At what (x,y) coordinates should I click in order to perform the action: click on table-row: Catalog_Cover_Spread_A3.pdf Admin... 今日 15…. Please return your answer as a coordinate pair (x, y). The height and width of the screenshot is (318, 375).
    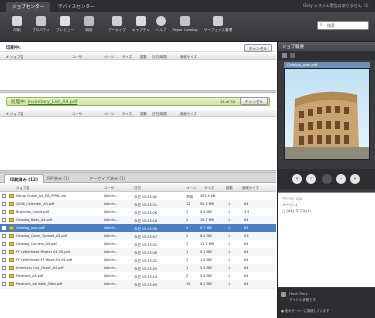
    Looking at the image, I should click on (138, 236).